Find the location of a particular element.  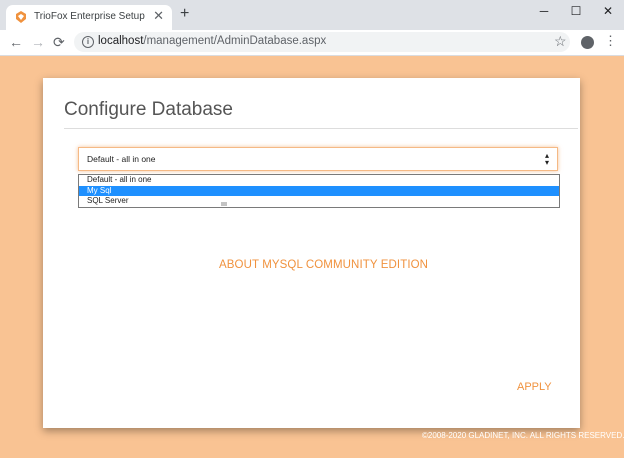

database-select-value: Default - all in one is located at coordinates (121, 159).